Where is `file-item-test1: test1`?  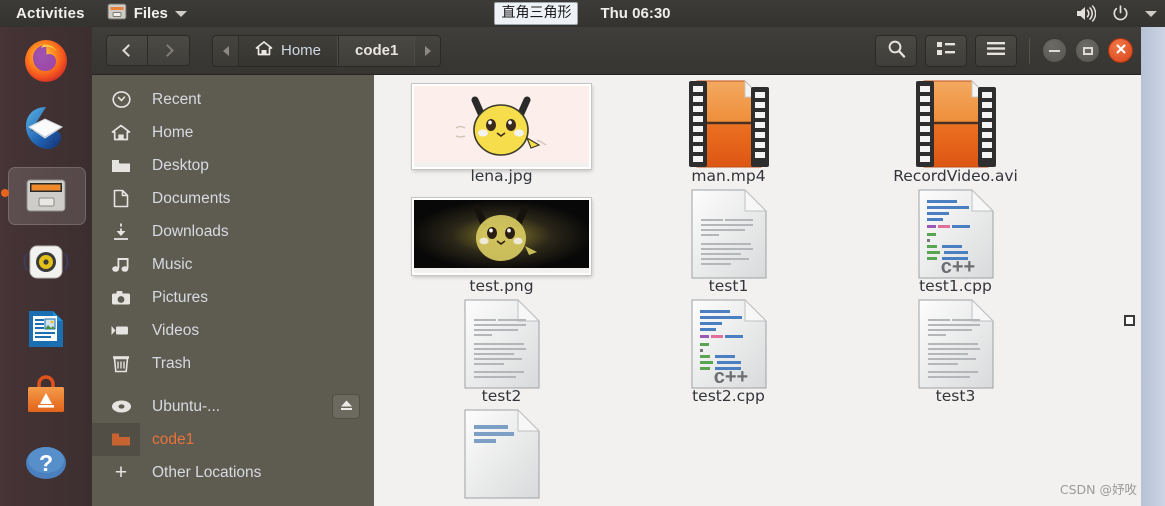
file-item-test1: test1 is located at coordinates (728, 245).